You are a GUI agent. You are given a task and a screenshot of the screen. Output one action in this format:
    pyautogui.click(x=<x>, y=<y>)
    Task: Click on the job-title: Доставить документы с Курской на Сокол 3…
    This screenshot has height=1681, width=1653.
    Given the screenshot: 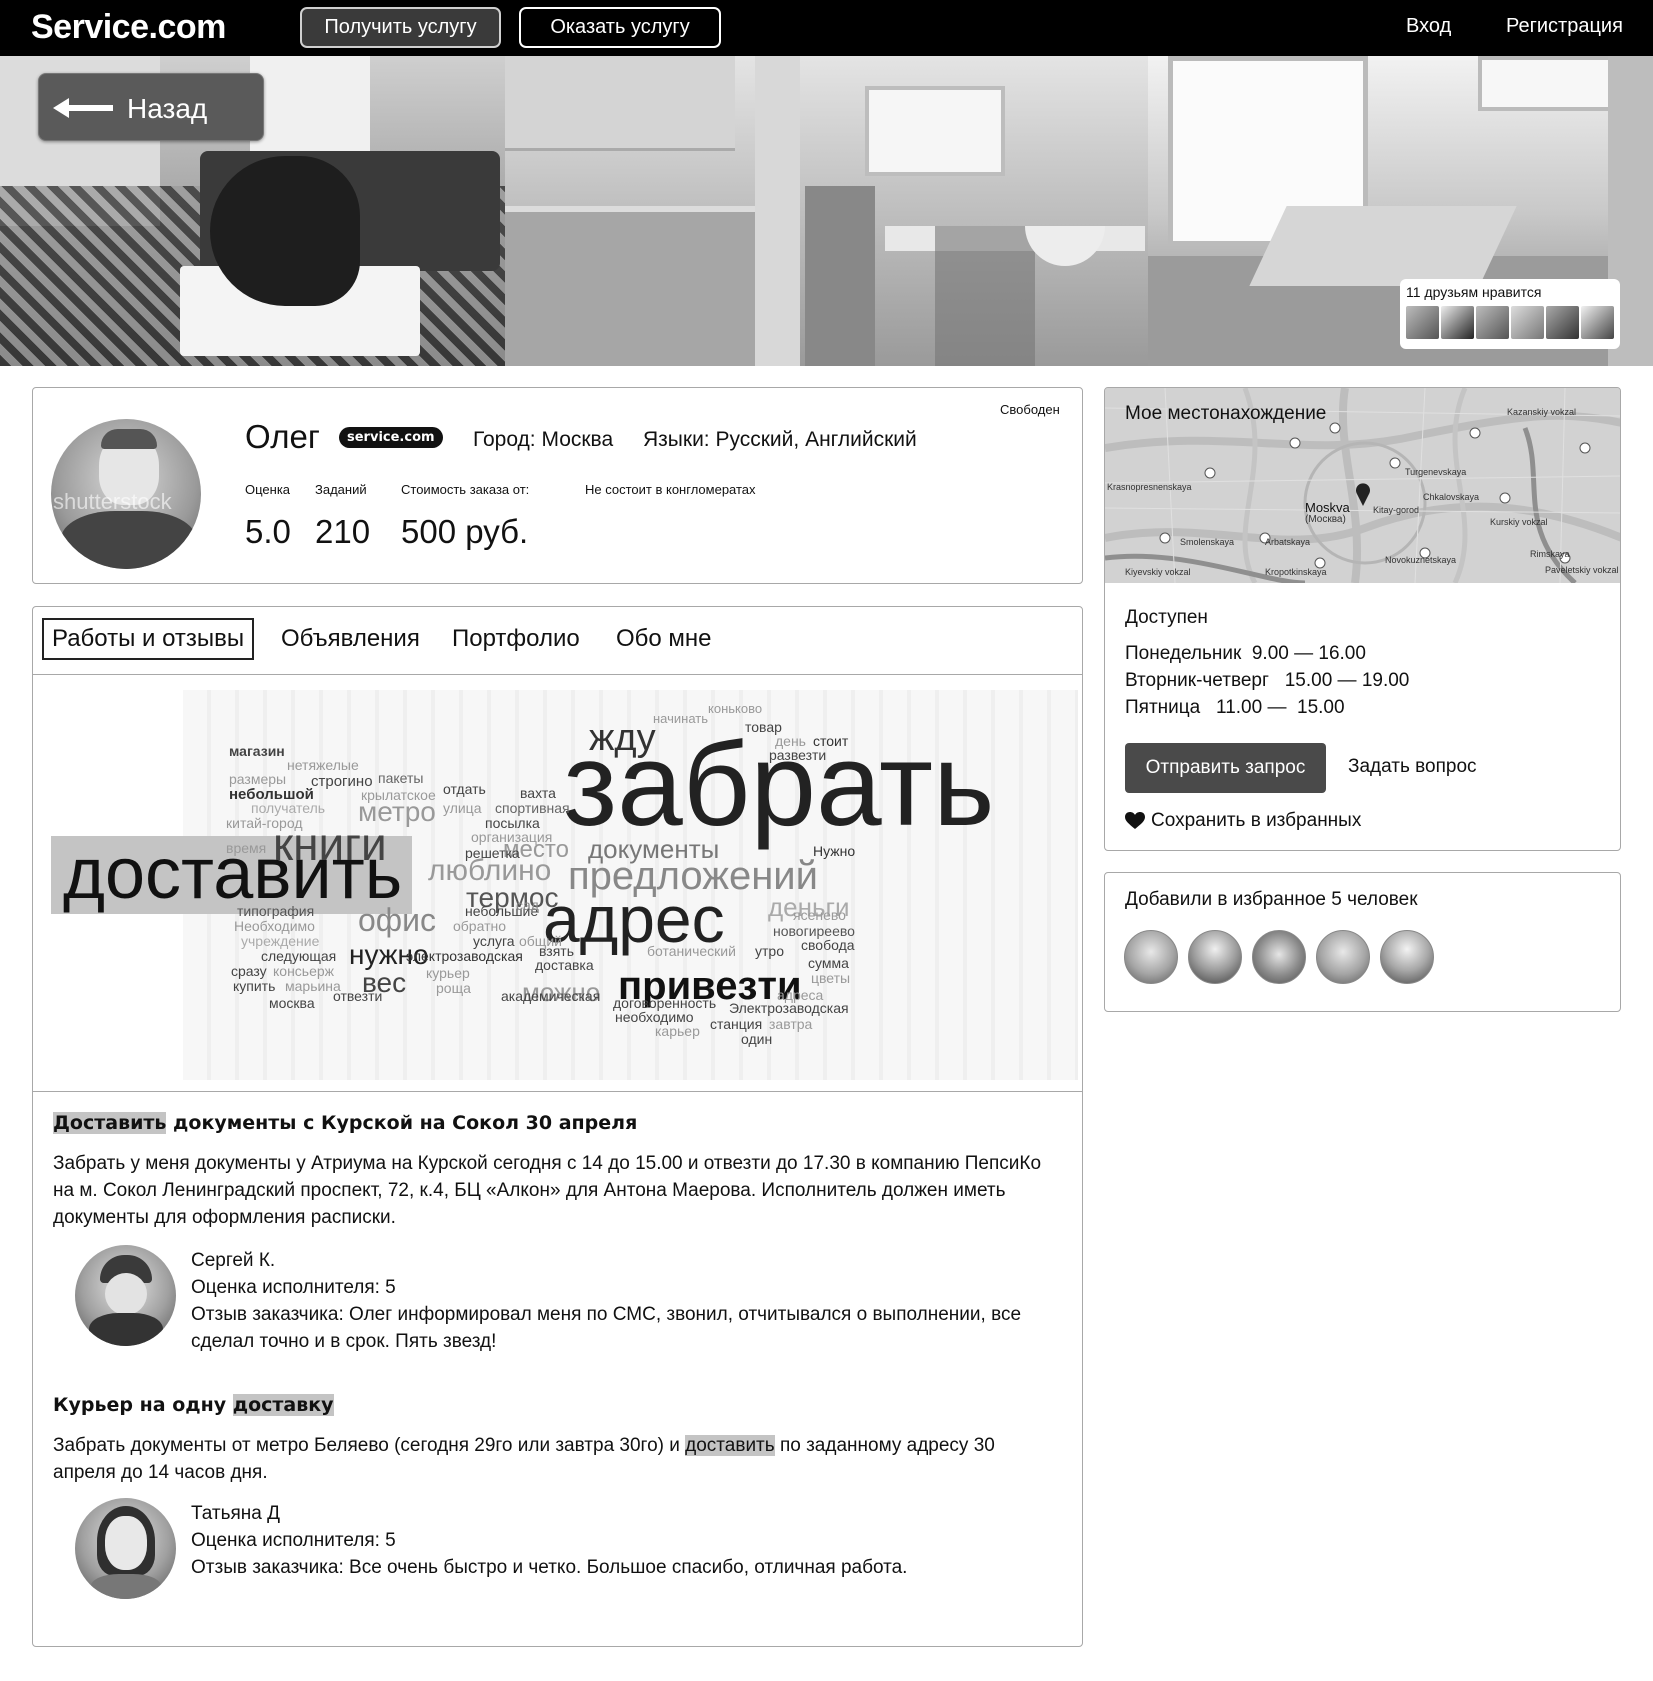 What is the action you would take?
    pyautogui.click(x=345, y=1123)
    